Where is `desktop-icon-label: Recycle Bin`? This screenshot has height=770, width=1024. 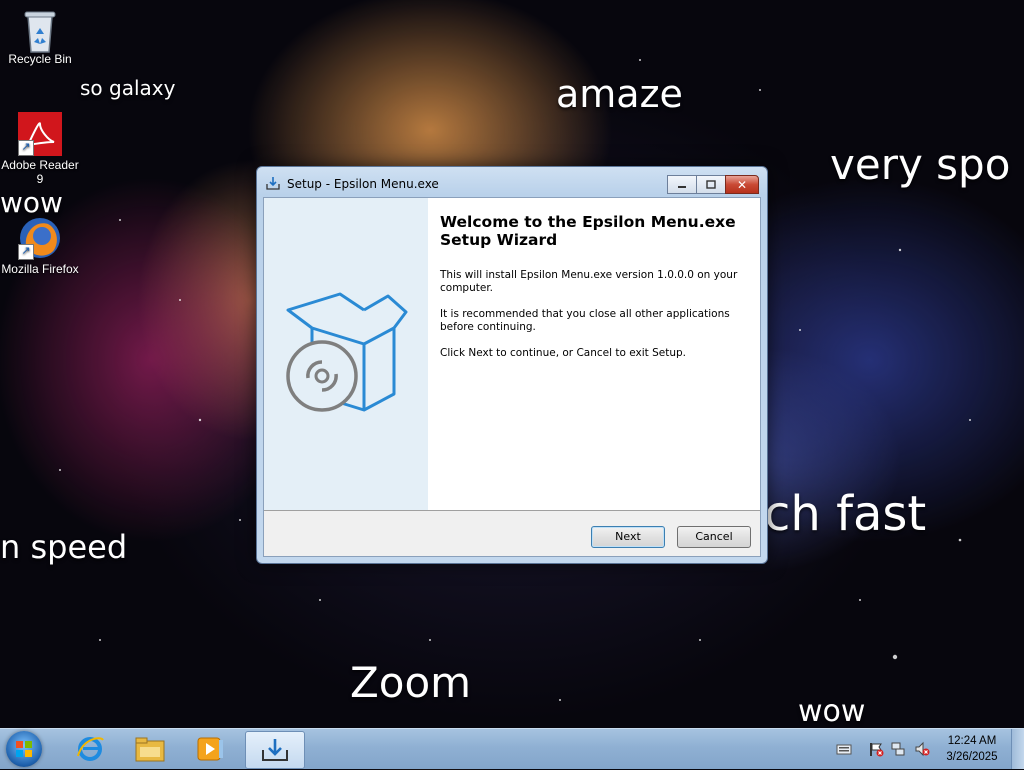 desktop-icon-label: Recycle Bin is located at coordinates (40, 59).